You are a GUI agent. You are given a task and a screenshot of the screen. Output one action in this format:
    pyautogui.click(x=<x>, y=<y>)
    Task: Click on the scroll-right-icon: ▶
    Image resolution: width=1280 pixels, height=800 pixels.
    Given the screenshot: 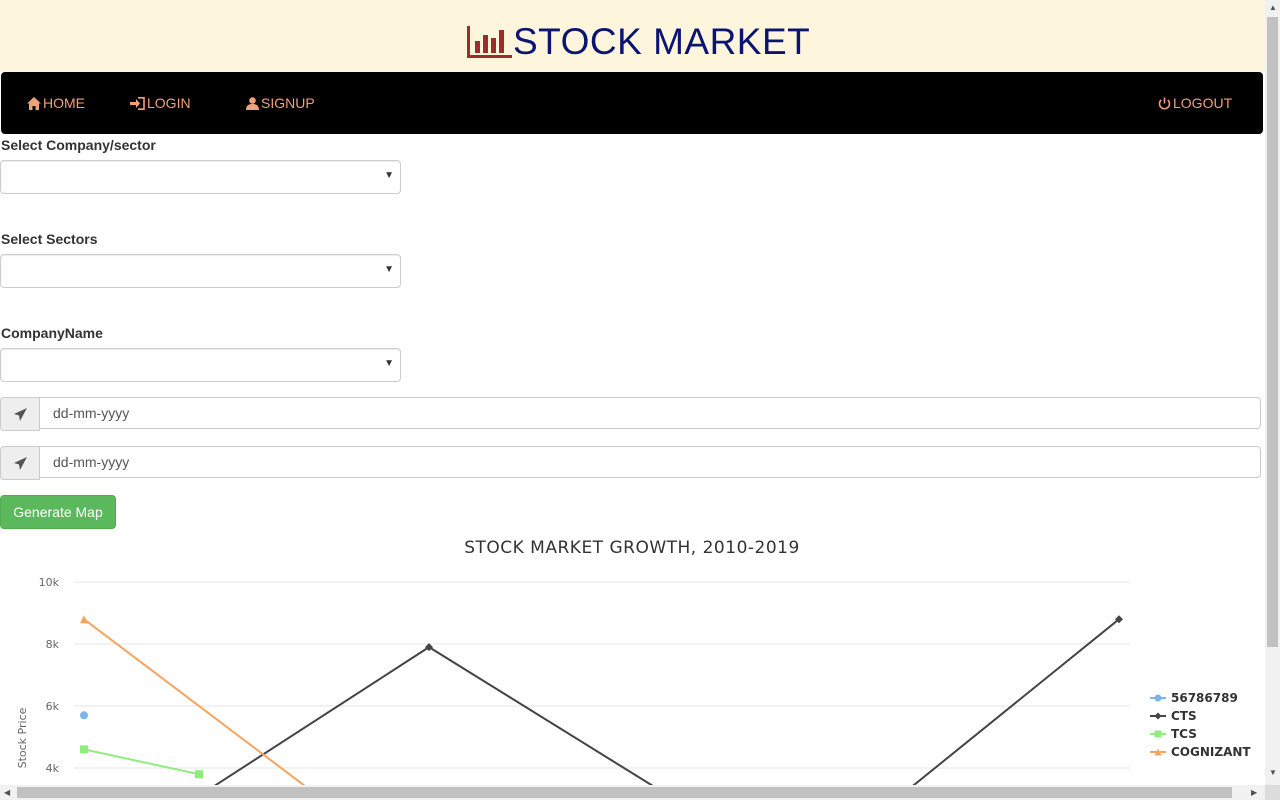 What is the action you would take?
    pyautogui.click(x=1254, y=792)
    